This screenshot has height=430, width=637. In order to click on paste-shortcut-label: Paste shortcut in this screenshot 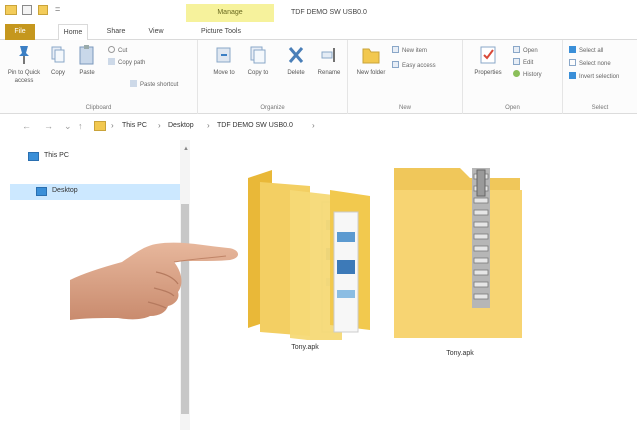, I will do `click(159, 85)`.